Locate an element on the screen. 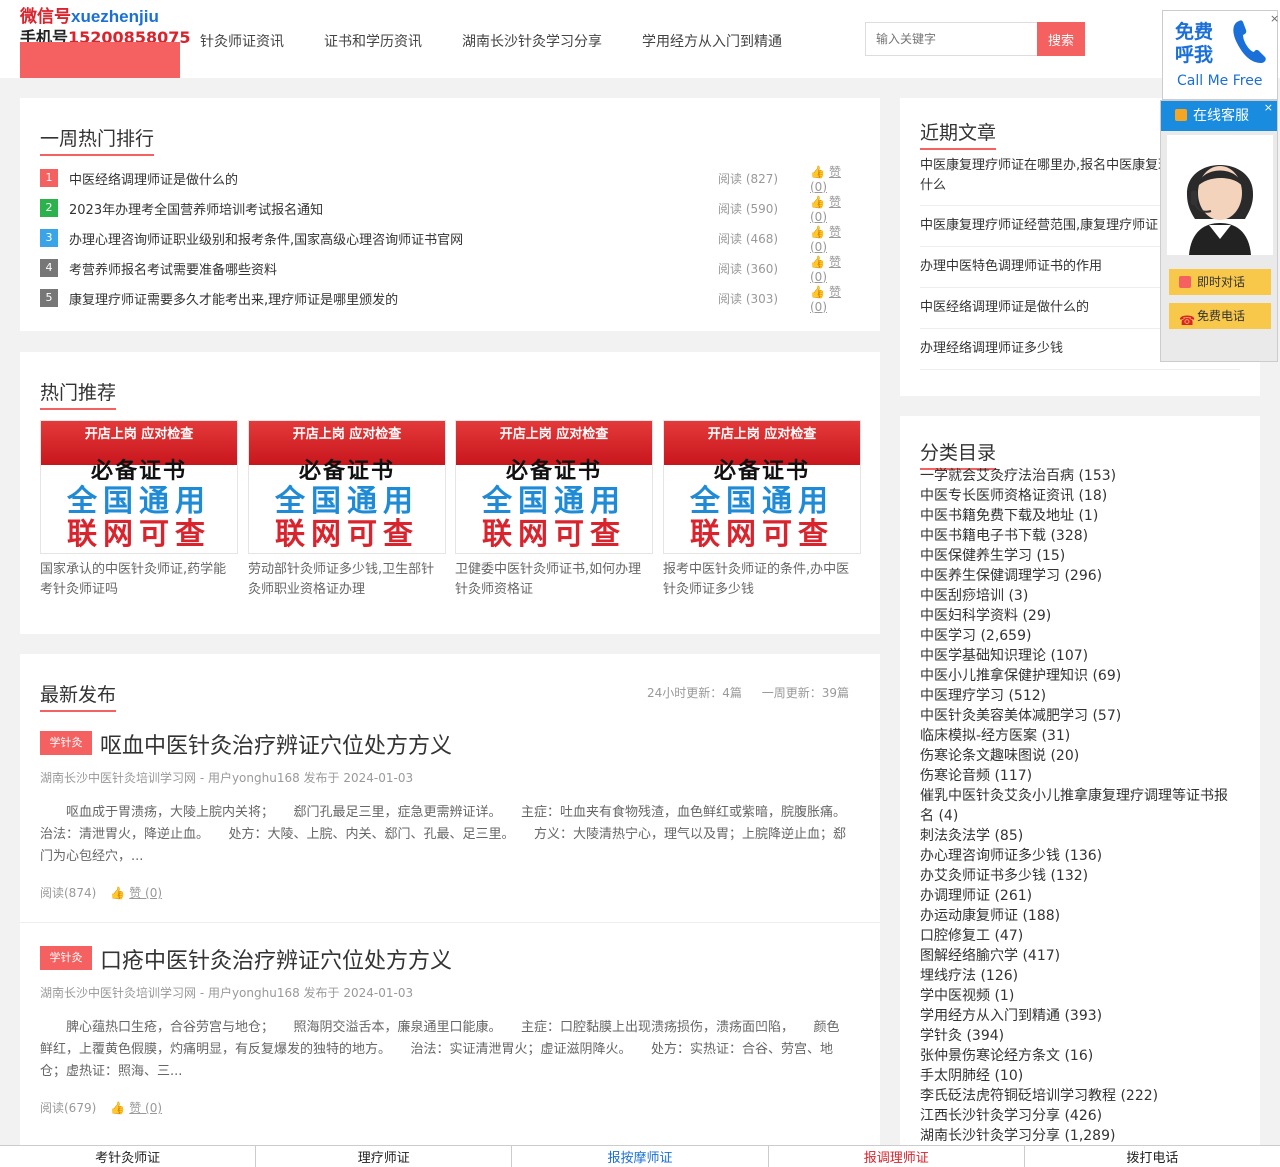 This screenshot has height=1167, width=1280. category-link: 图解经络腧穴学 (417) is located at coordinates (1080, 956).